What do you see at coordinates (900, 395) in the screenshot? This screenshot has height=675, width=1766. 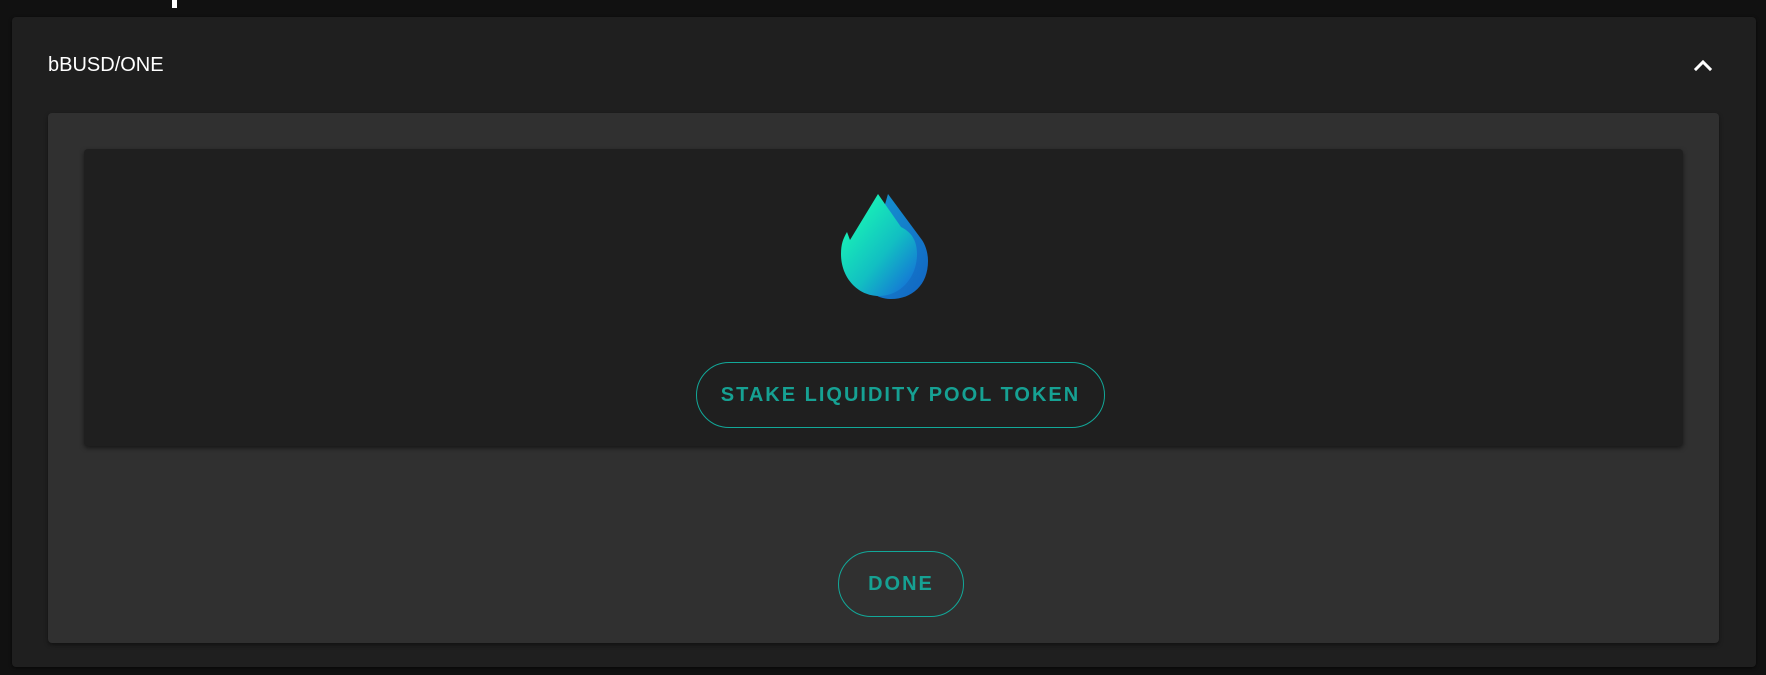 I see `stake-lp-token-button: STAKE LIQUIDITY POOL TOKEN` at bounding box center [900, 395].